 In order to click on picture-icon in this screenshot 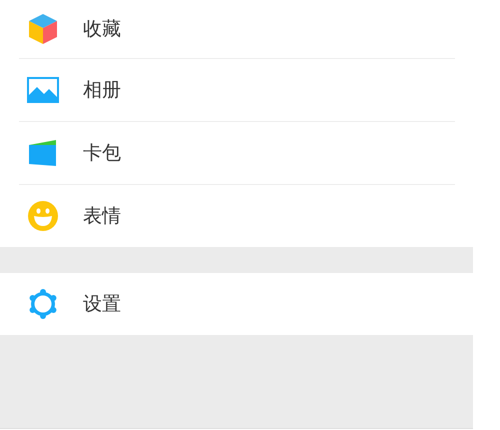, I will do `click(43, 90)`.